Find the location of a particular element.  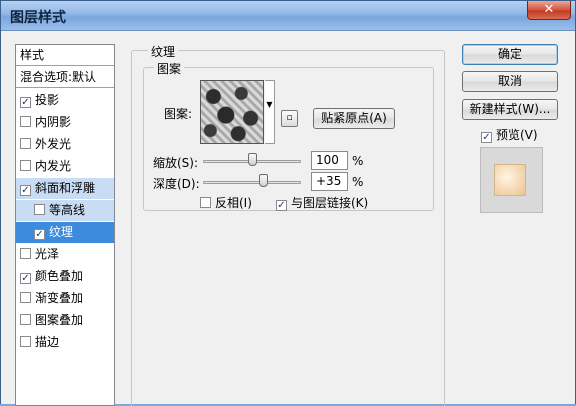

pattern-group-title: 图案 is located at coordinates (169, 68).